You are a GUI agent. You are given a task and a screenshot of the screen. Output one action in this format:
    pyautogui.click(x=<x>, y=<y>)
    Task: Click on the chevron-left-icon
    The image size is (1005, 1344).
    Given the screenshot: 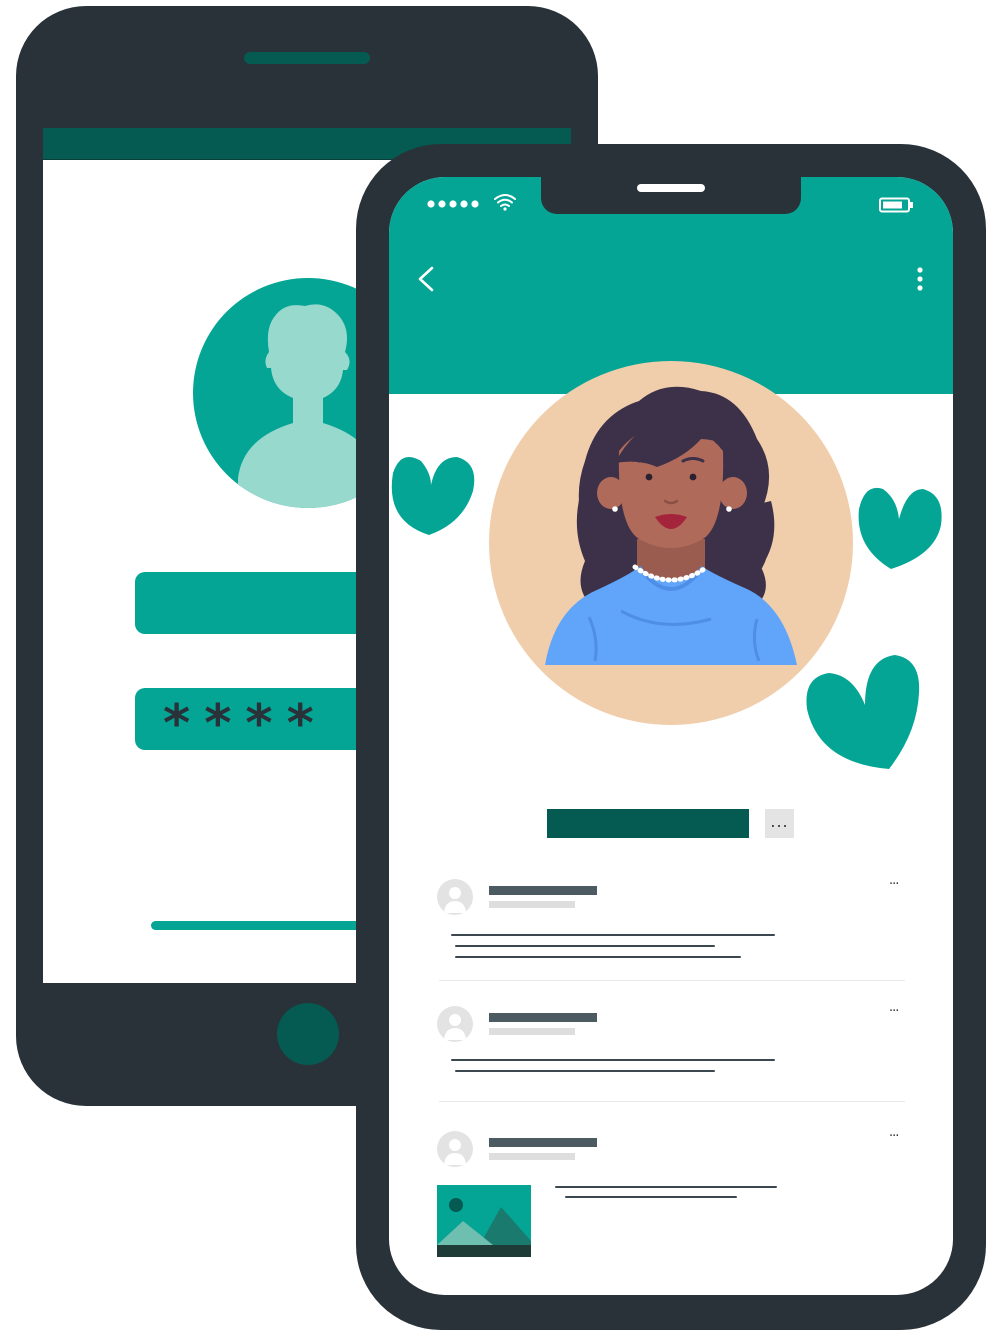 What is the action you would take?
    pyautogui.click(x=427, y=279)
    